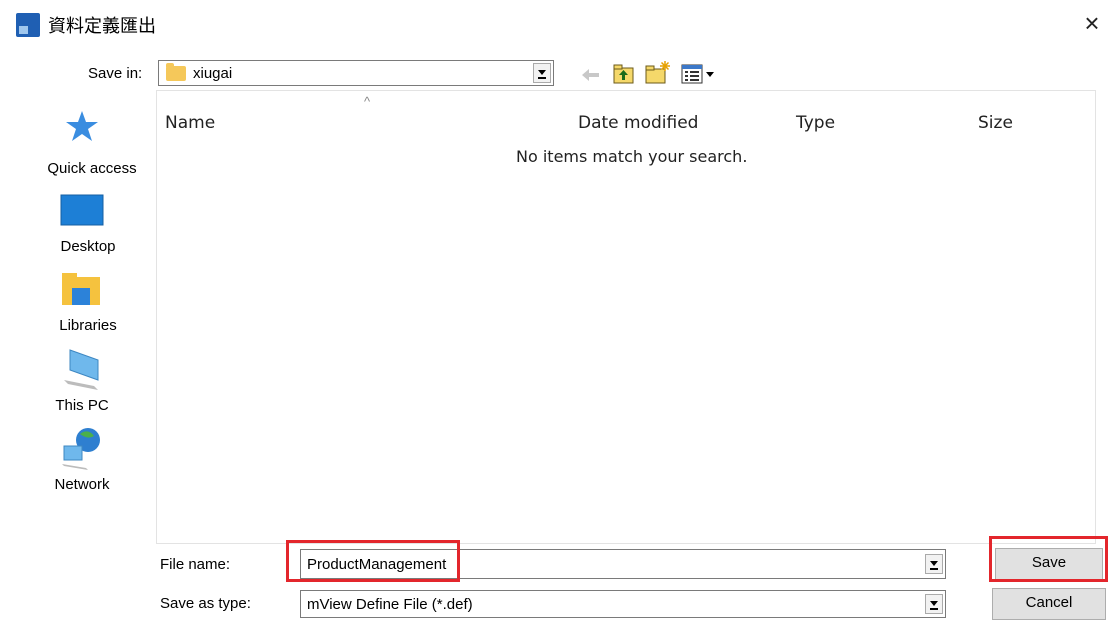  I want to click on column-header-name: Name, so click(190, 123).